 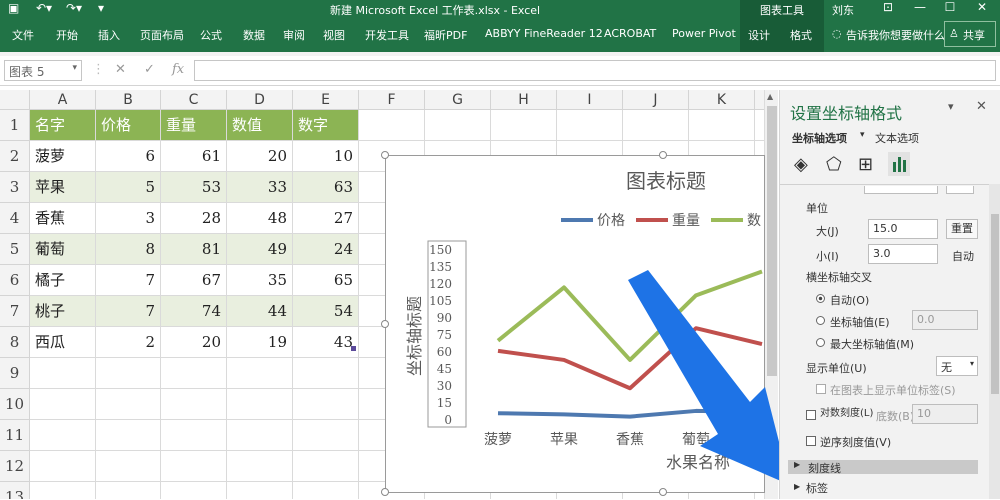 I want to click on column-header: G, so click(x=458, y=100).